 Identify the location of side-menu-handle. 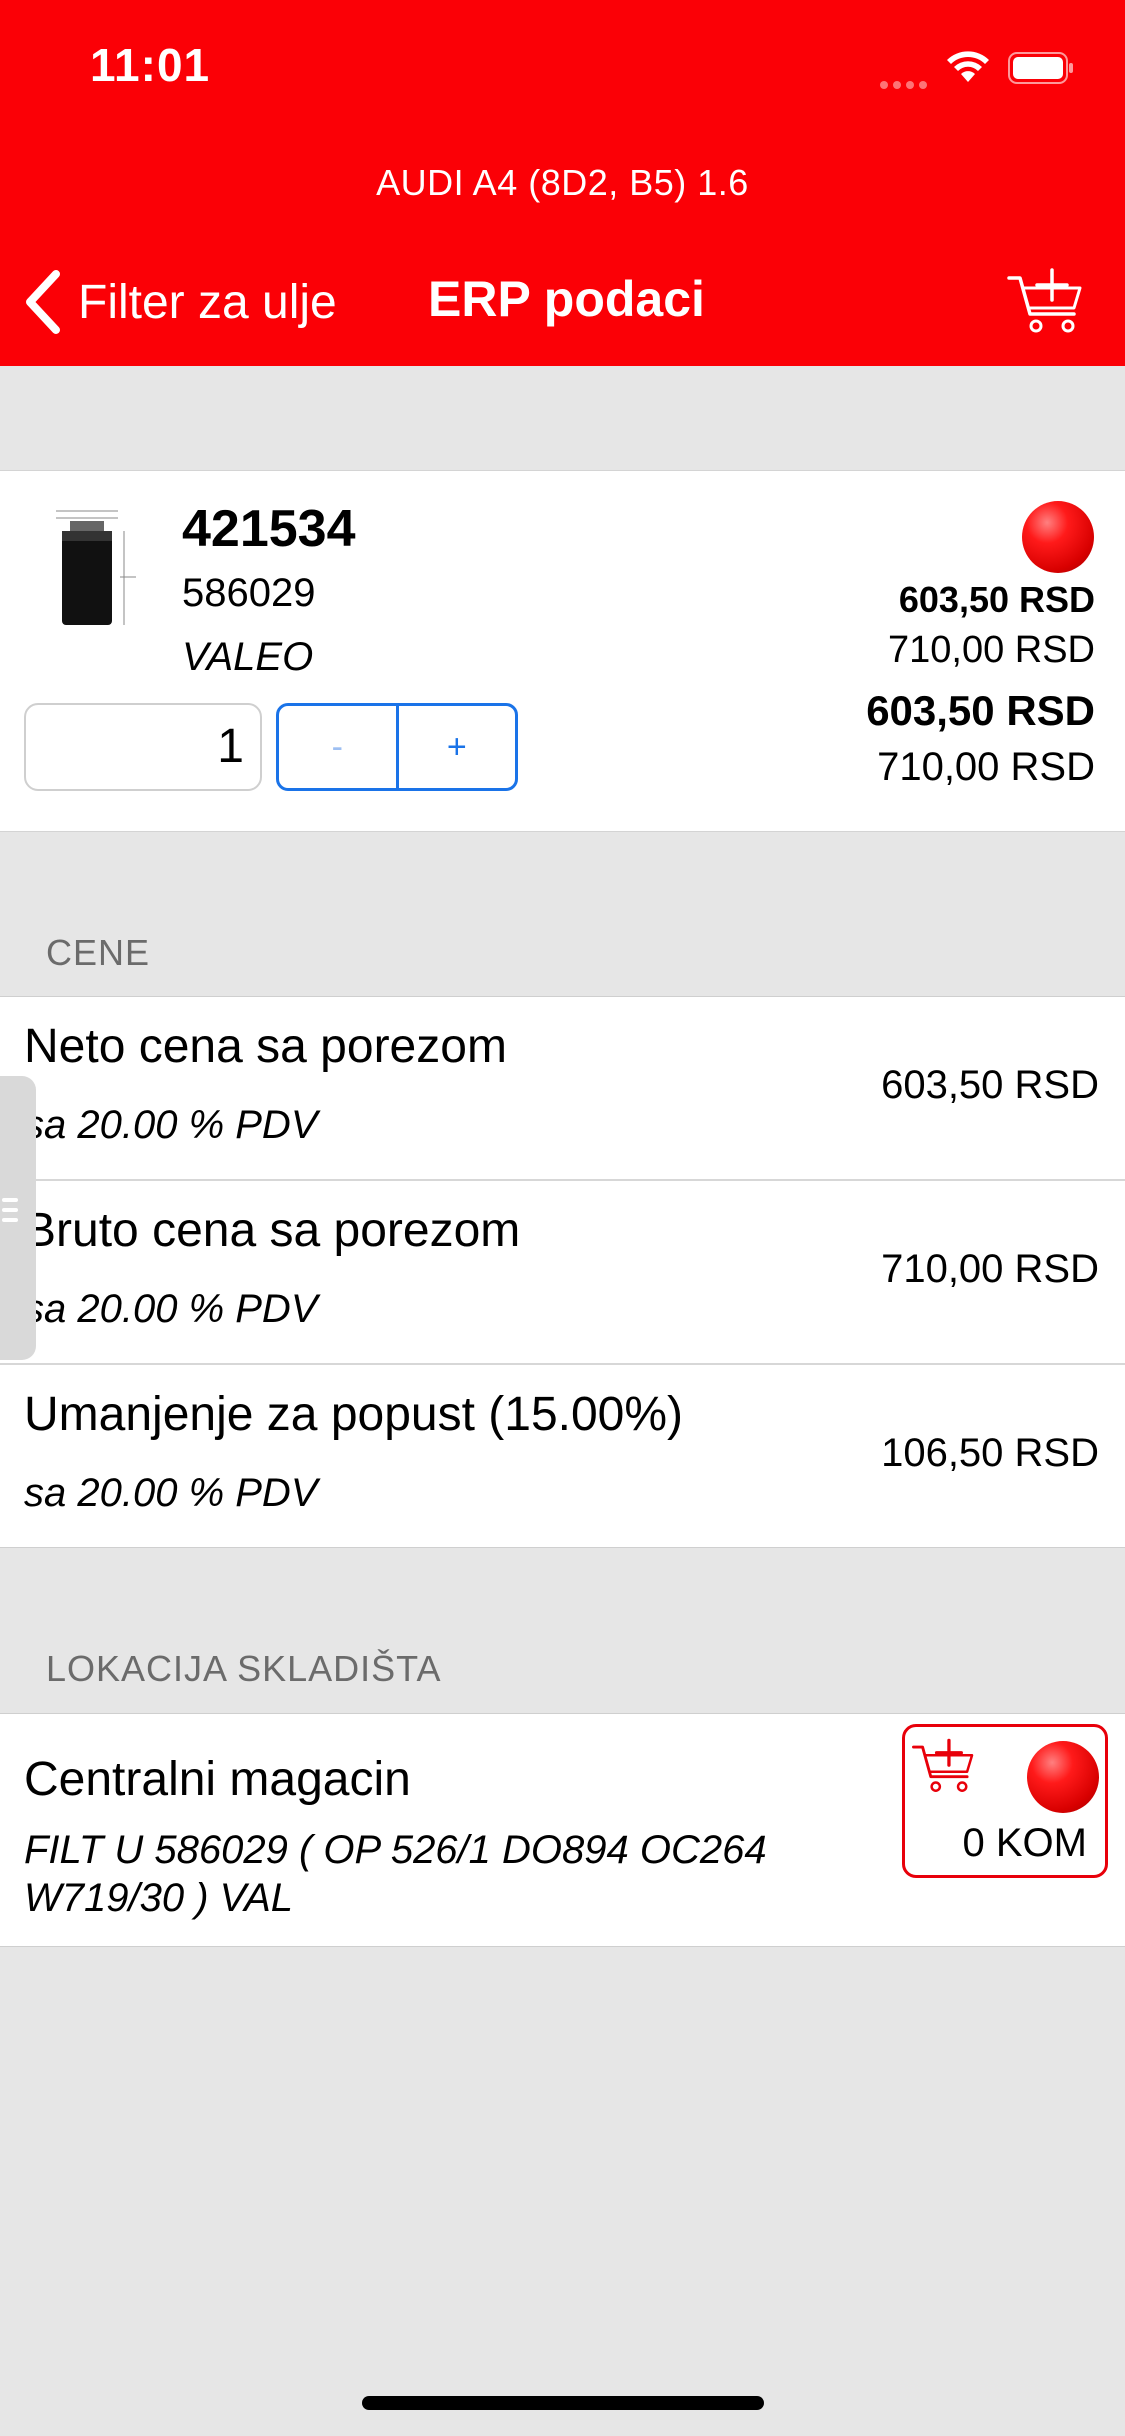
(18, 1218).